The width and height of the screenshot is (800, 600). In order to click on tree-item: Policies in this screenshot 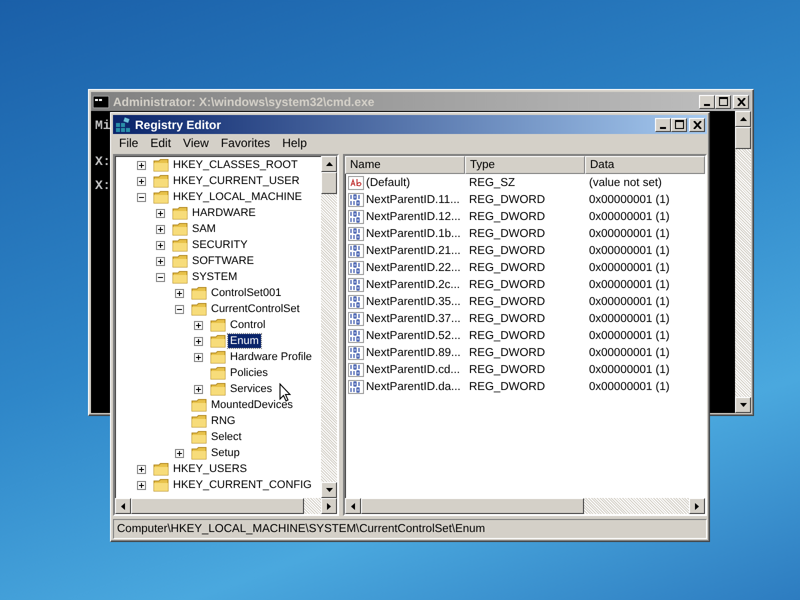, I will do `click(249, 373)`.